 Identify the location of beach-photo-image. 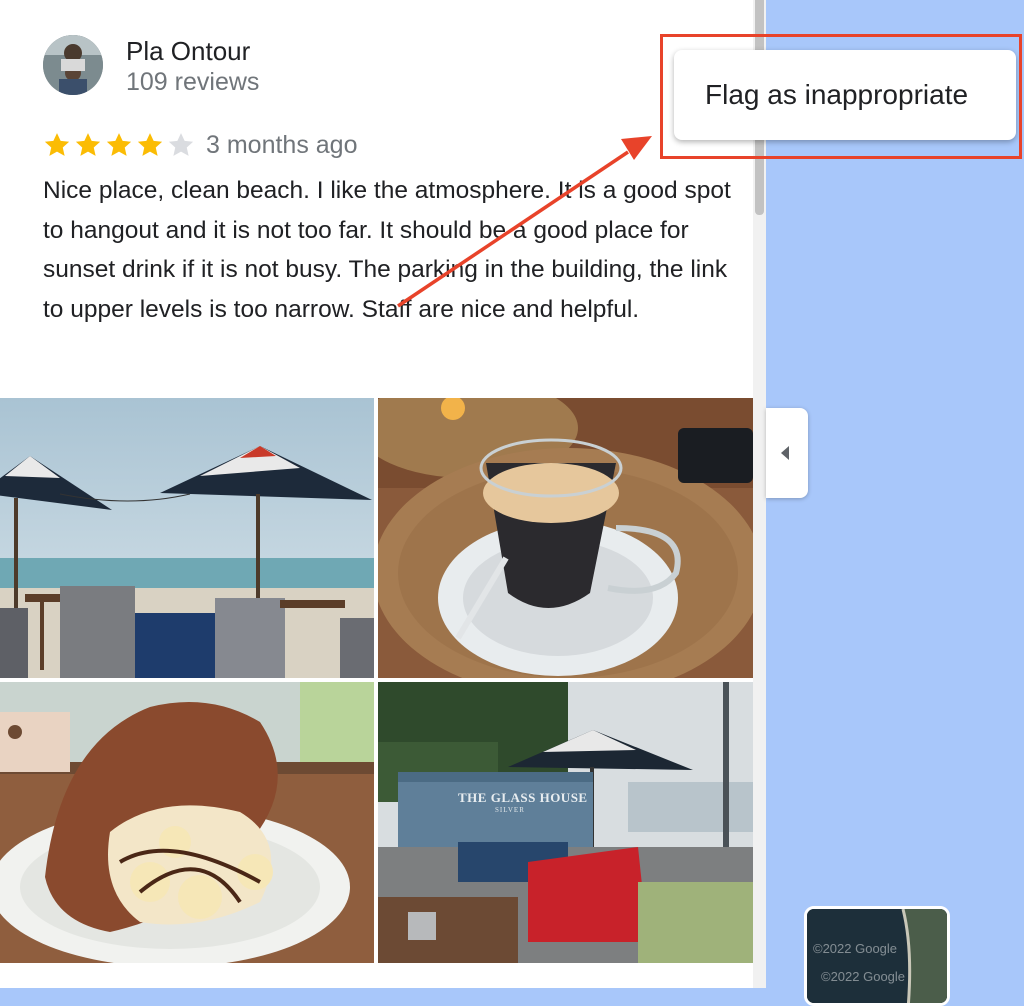
(187, 538).